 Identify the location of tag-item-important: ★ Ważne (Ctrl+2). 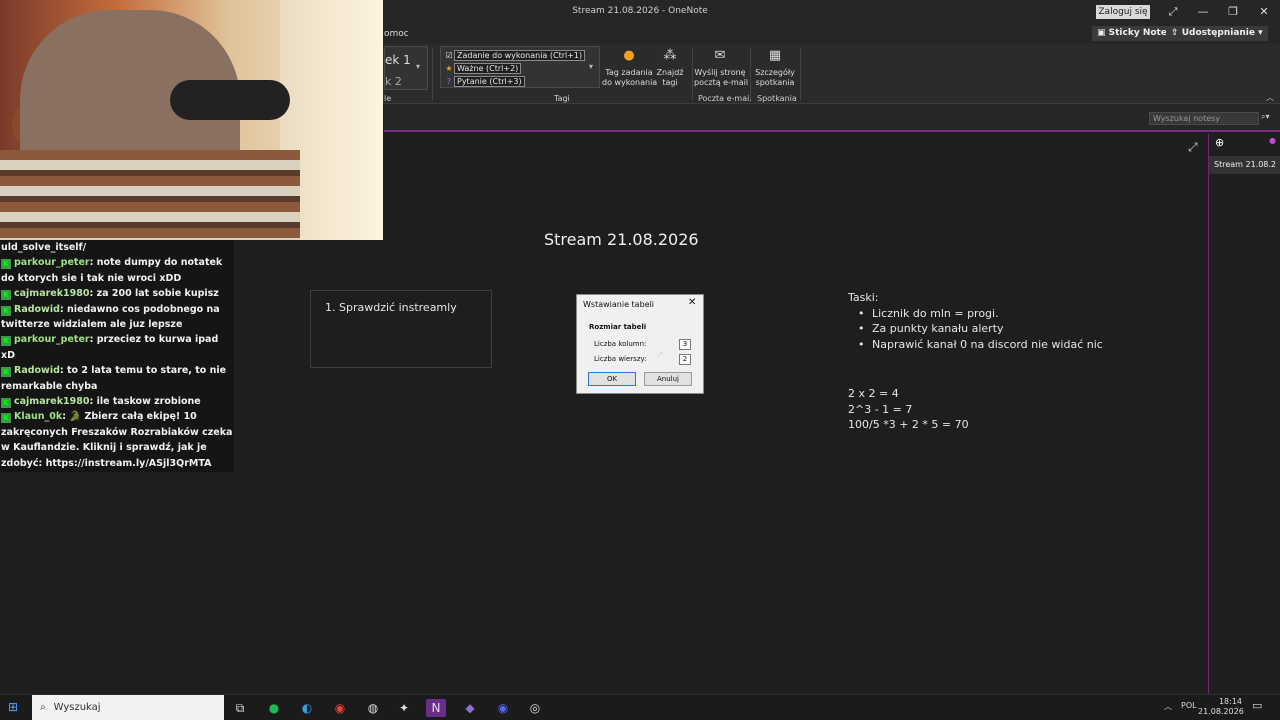
(483, 69).